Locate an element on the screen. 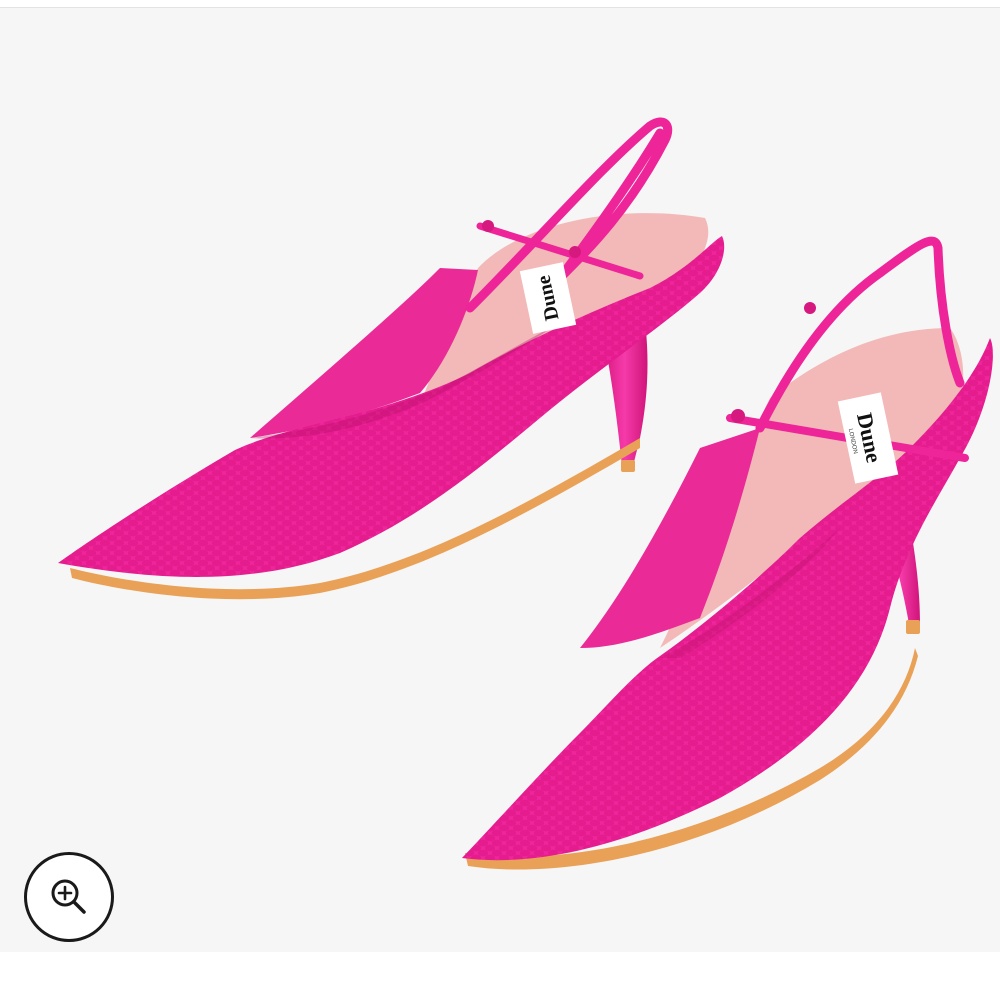  magnifier-plus-icon is located at coordinates (68, 896).